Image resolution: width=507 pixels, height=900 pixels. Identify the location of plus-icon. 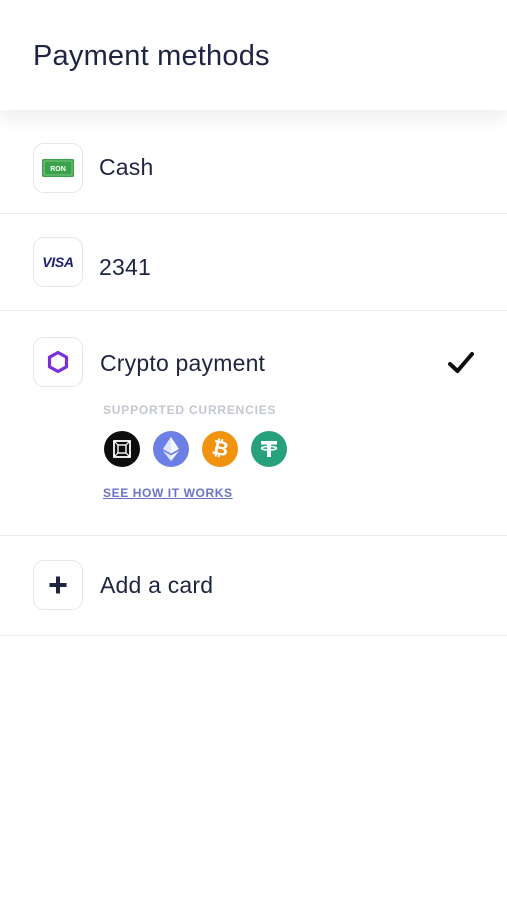
(58, 585).